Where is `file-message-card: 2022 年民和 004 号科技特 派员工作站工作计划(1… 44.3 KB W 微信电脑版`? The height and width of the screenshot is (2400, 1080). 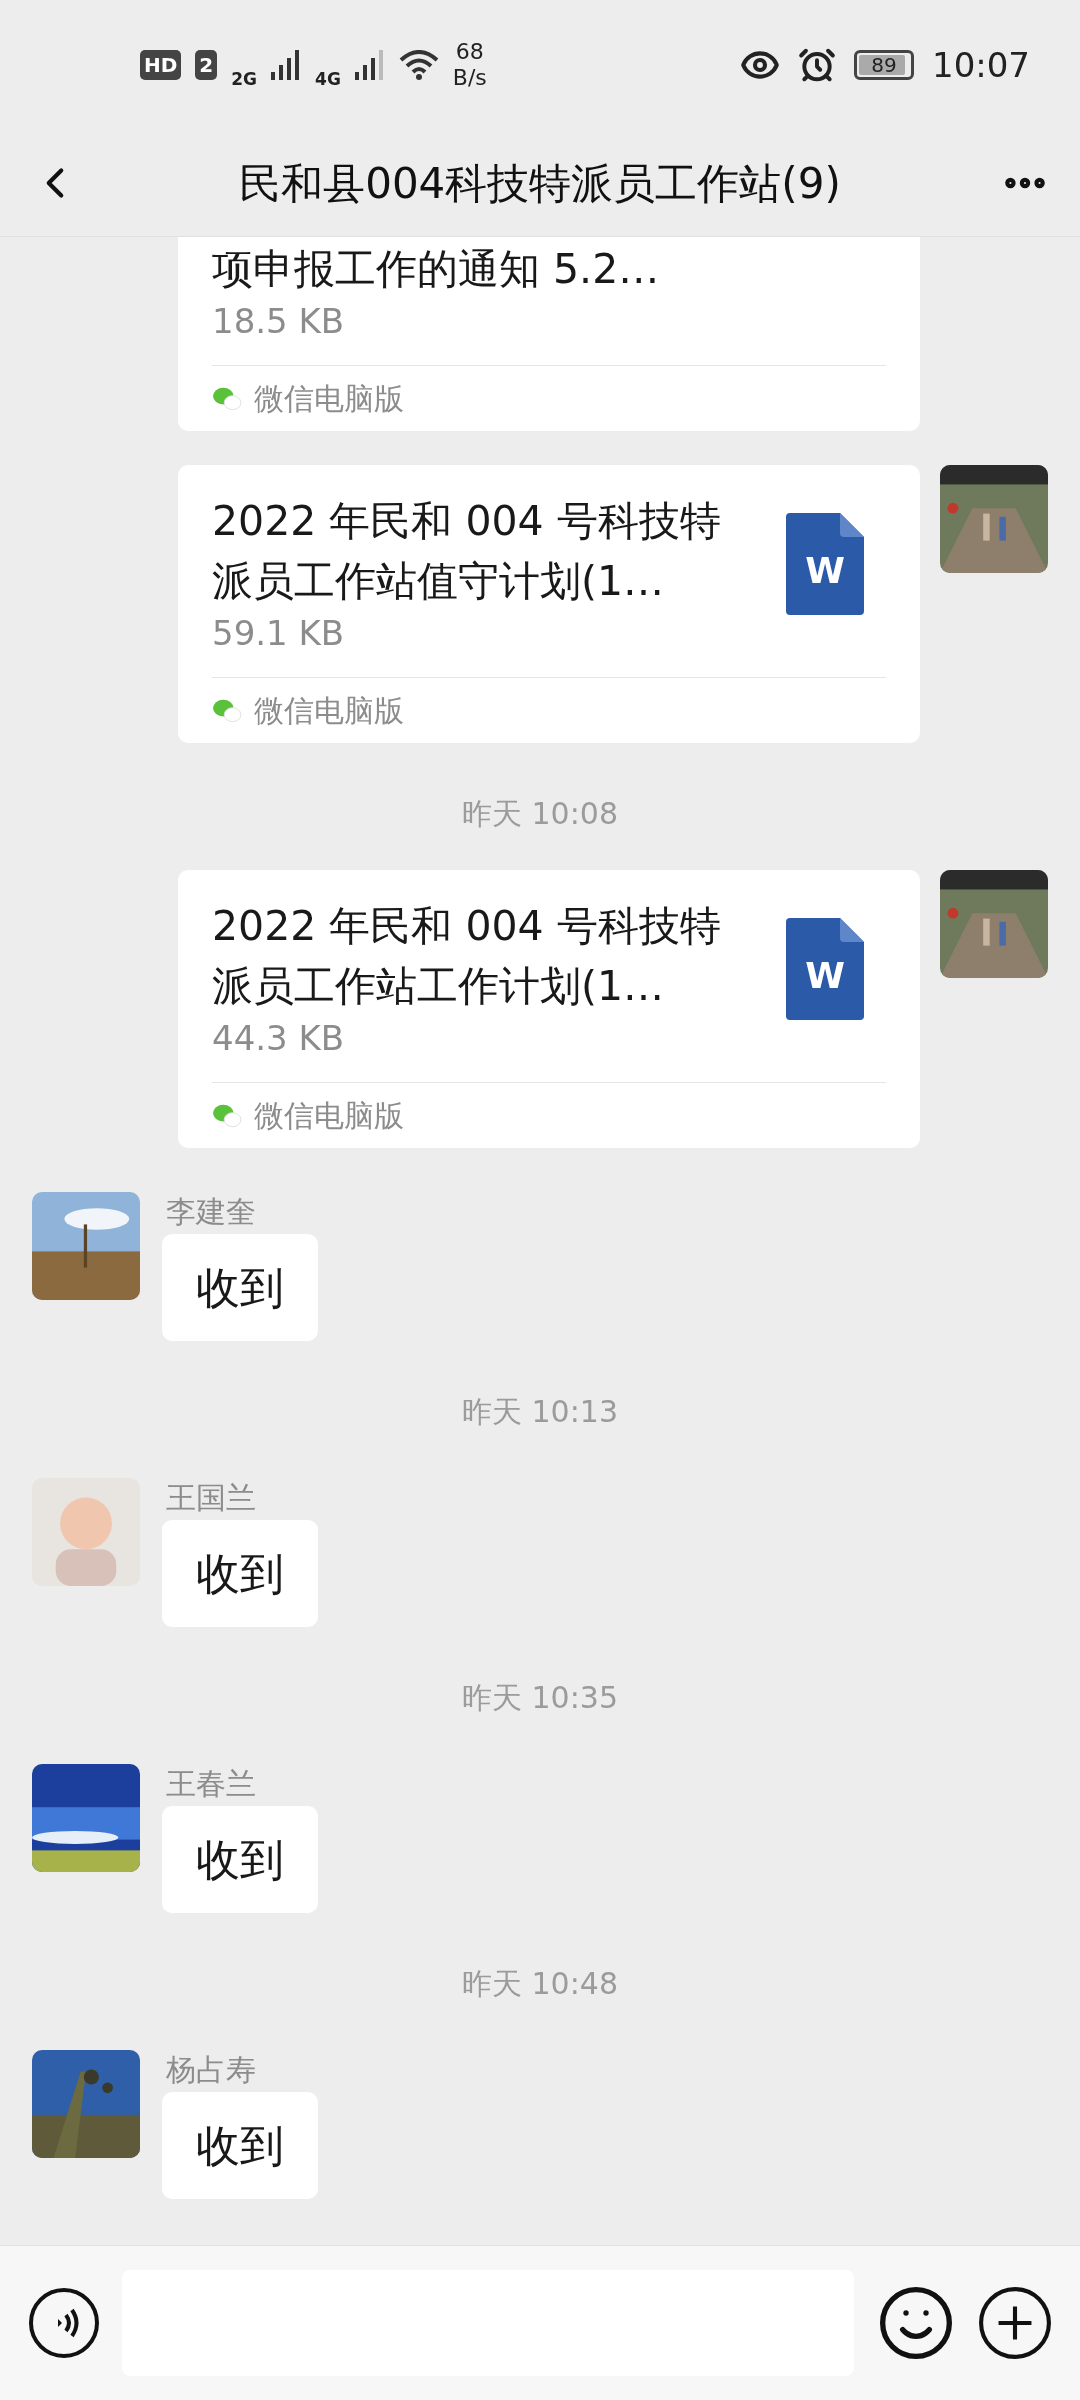
file-message-card: 2022 年民和 004 号科技特 派员工作站工作计划(1… 44.3 KB W 微信电脑版 is located at coordinates (549, 1009).